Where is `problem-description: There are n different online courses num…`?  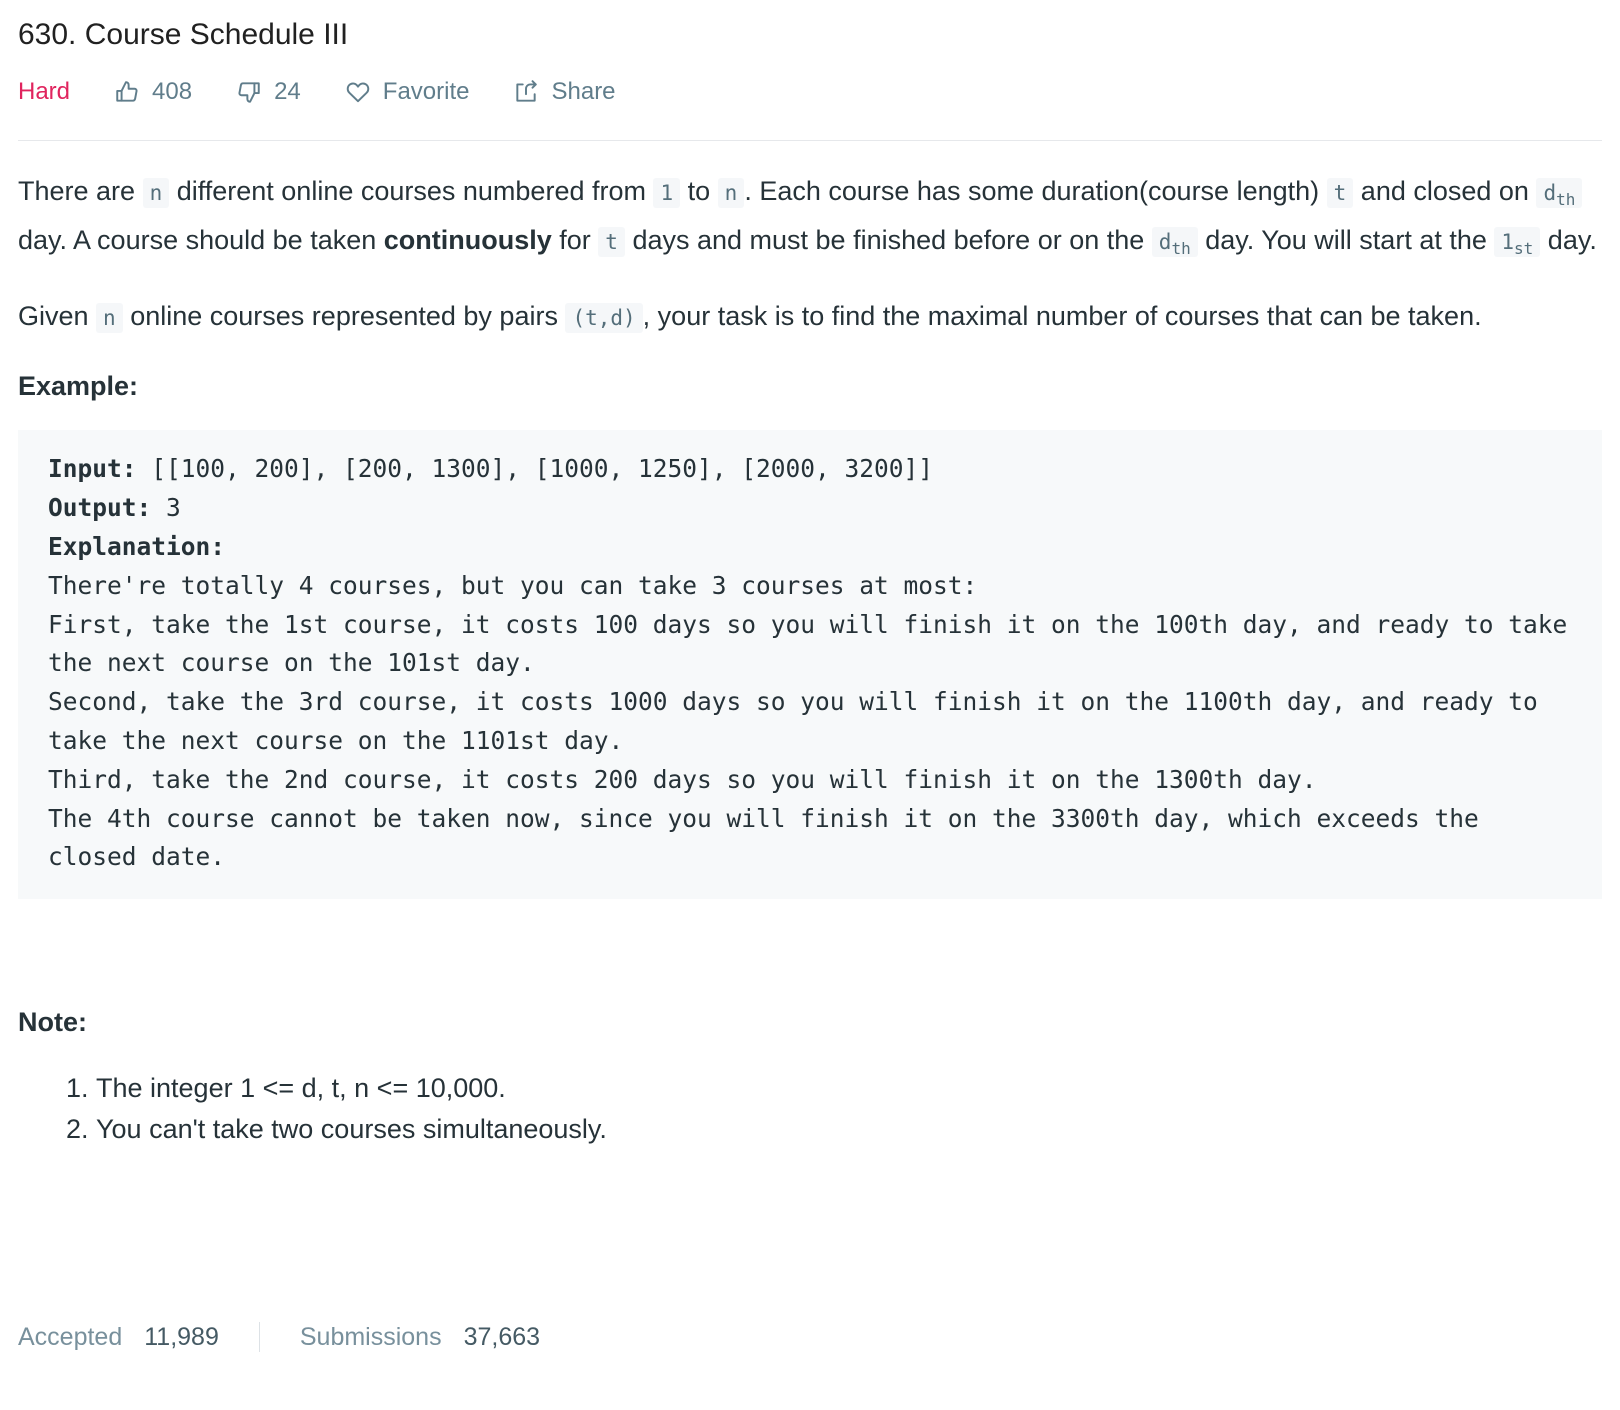
problem-description: There are n different online courses num… is located at coordinates (810, 255).